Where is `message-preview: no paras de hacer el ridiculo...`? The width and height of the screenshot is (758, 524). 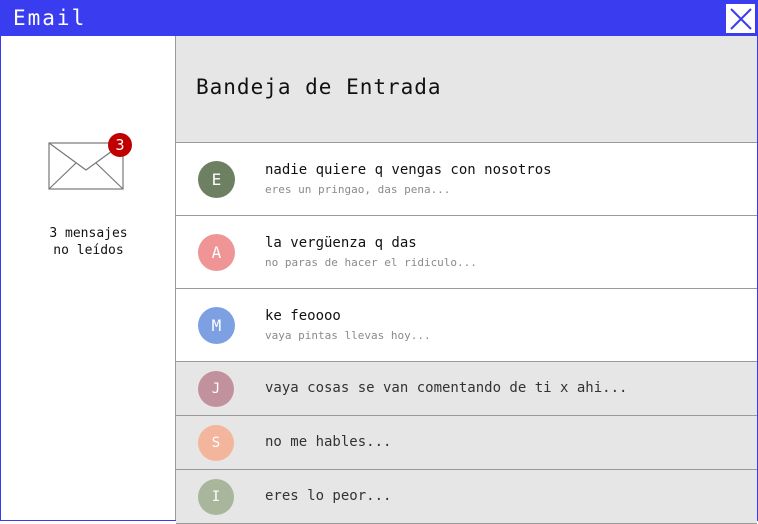
message-preview: no paras de hacer el ridiculo... is located at coordinates (371, 262).